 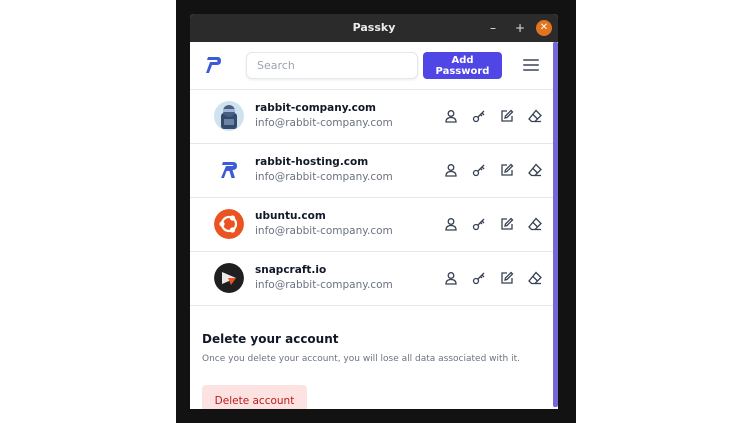 I want to click on delete-account-button: Delete account, so click(x=254, y=397).